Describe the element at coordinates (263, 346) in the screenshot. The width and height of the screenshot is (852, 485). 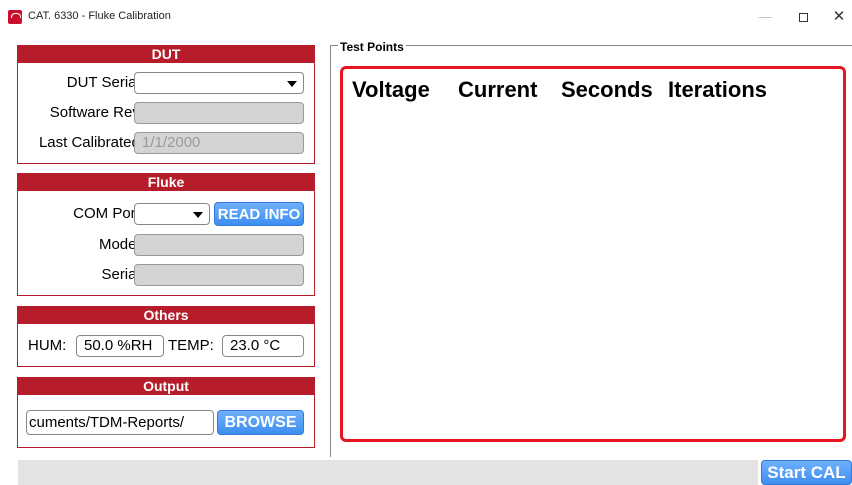
I see `temperature-input: 23.0 °C` at that location.